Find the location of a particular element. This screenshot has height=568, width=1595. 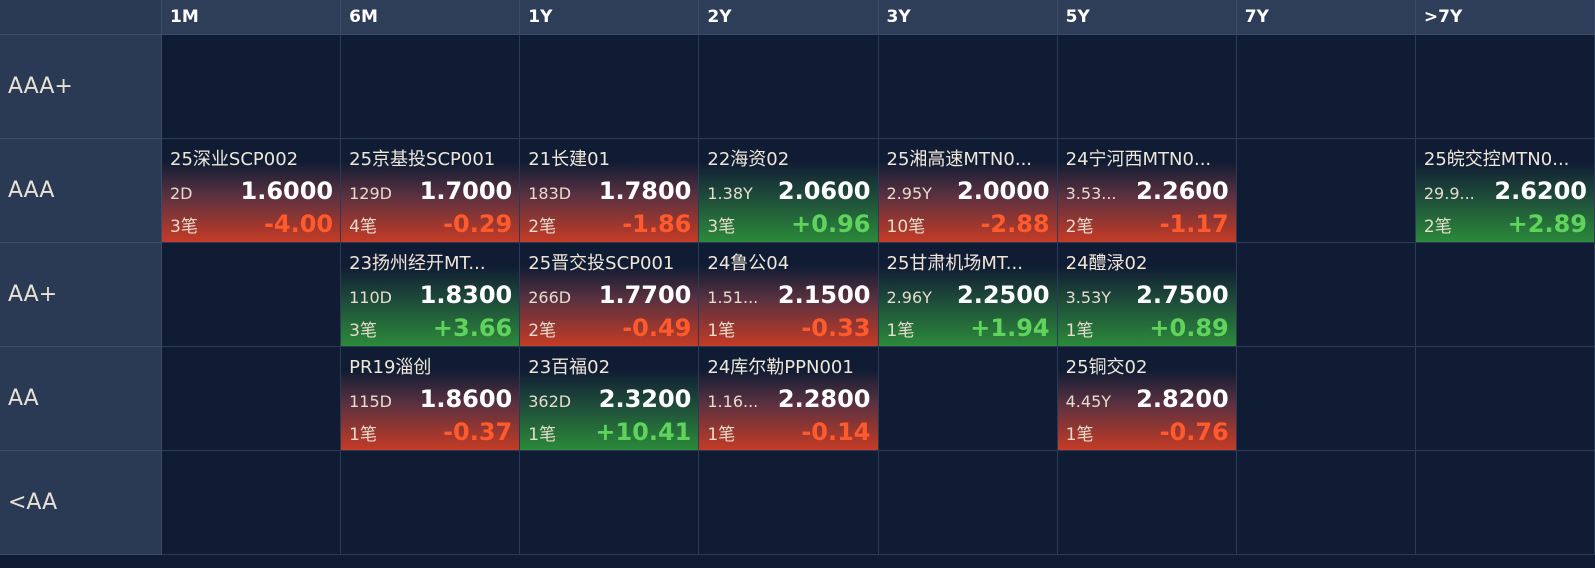

rate-change: +2.89 is located at coordinates (1547, 224).